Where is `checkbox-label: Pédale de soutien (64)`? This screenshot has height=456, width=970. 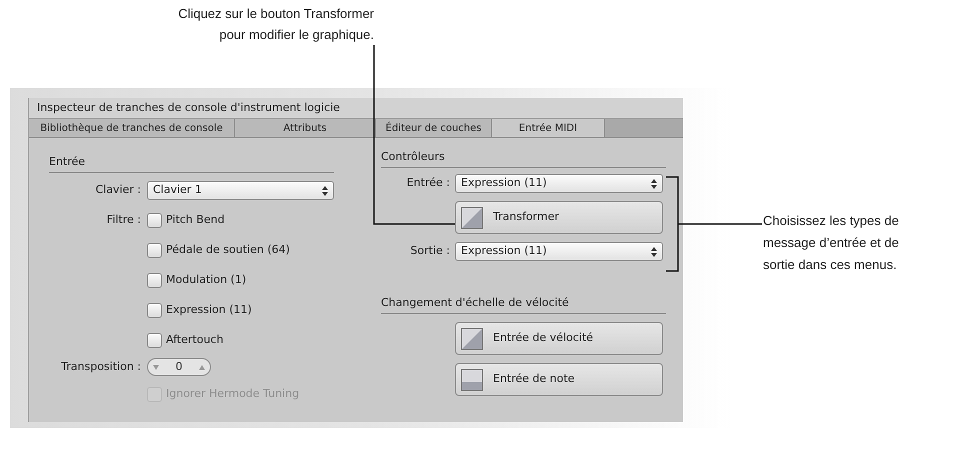 checkbox-label: Pédale de soutien (64) is located at coordinates (228, 250).